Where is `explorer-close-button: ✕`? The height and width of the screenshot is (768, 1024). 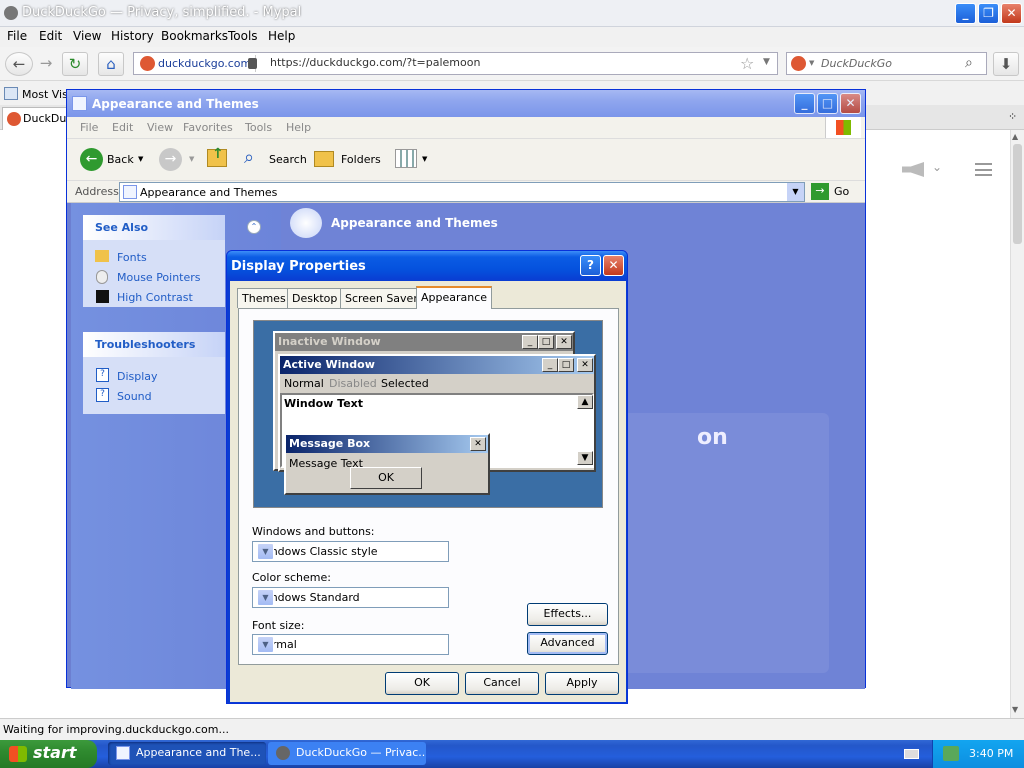 explorer-close-button: ✕ is located at coordinates (850, 103).